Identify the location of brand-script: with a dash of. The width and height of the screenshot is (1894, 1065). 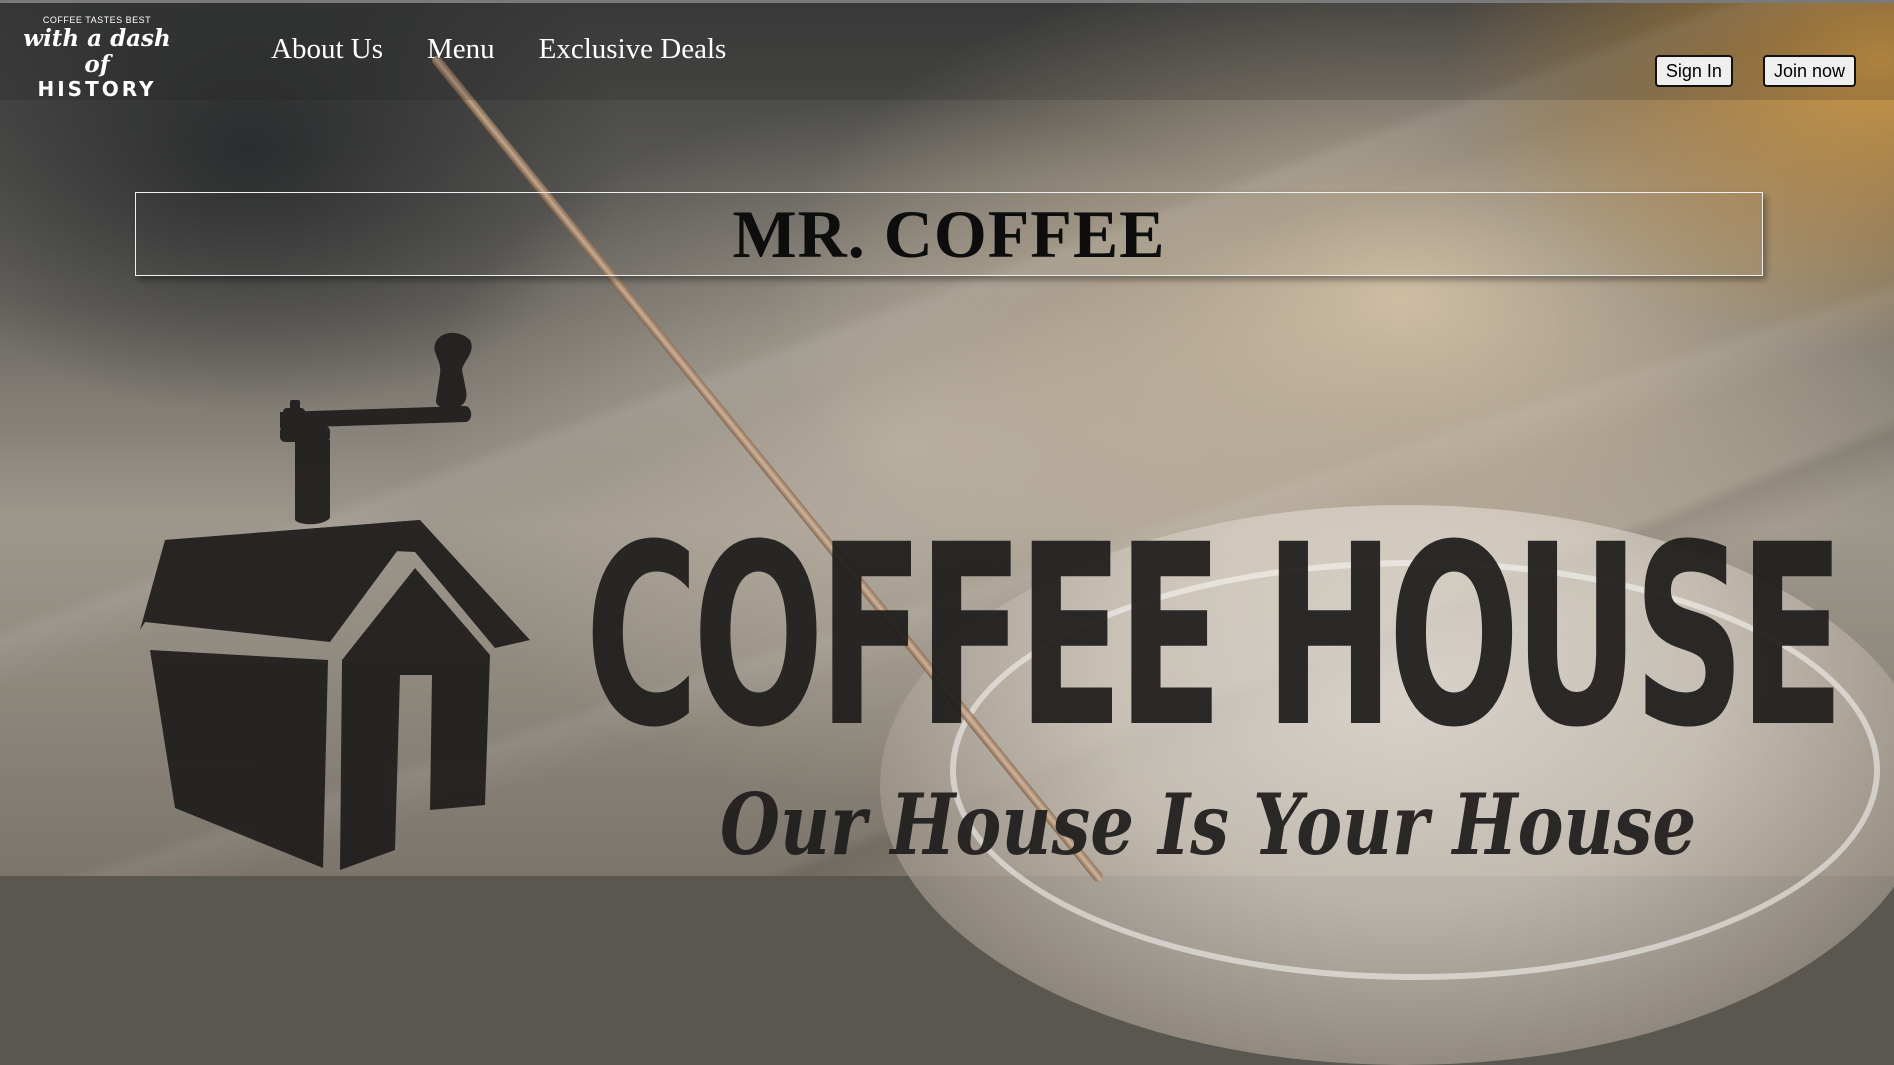
(97, 51).